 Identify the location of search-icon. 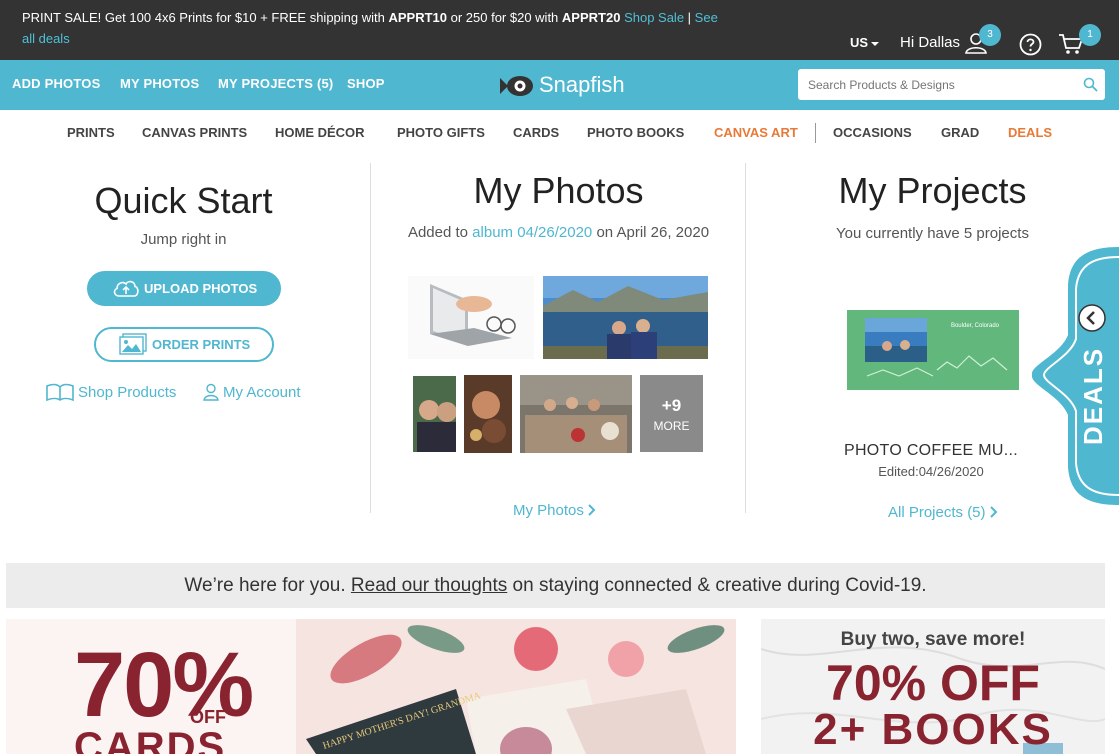
(1090, 84).